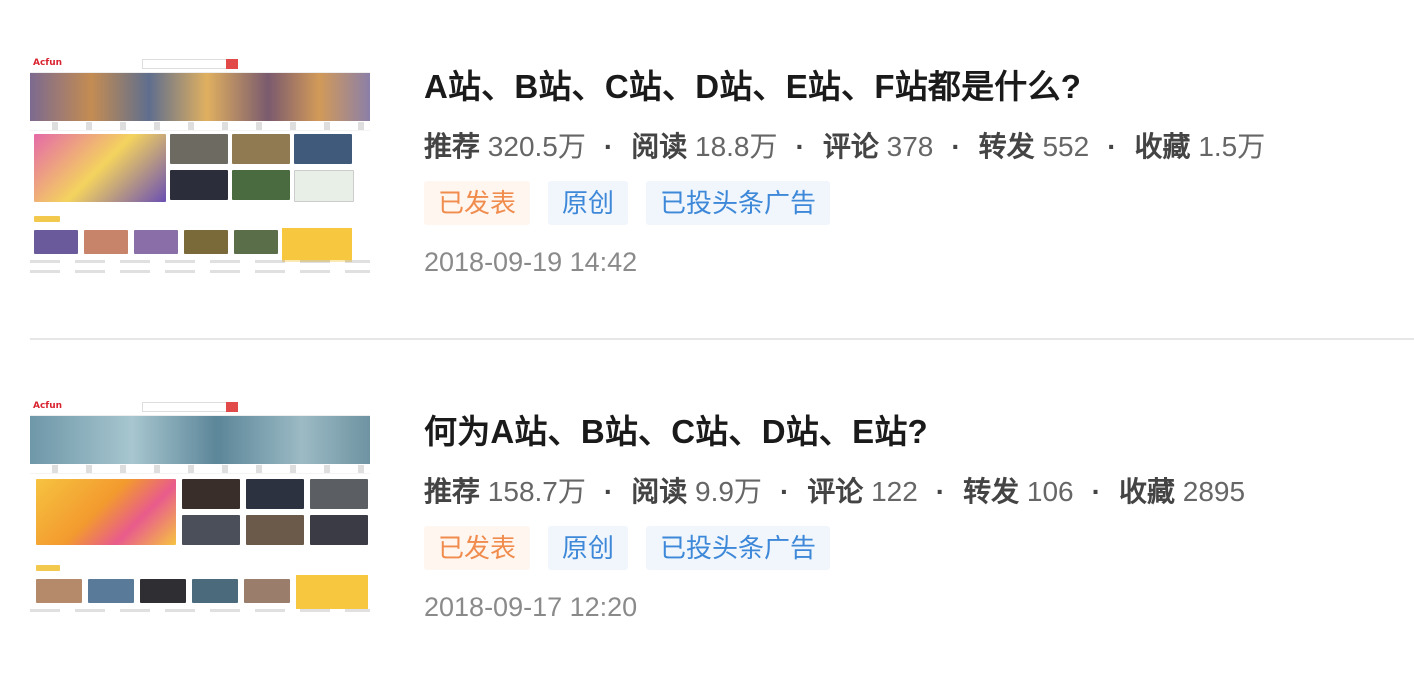 The height and width of the screenshot is (675, 1414). Describe the element at coordinates (752, 84) in the screenshot. I see `article-title: A站、B站、C站、D站、E站、F站都是什么?` at that location.